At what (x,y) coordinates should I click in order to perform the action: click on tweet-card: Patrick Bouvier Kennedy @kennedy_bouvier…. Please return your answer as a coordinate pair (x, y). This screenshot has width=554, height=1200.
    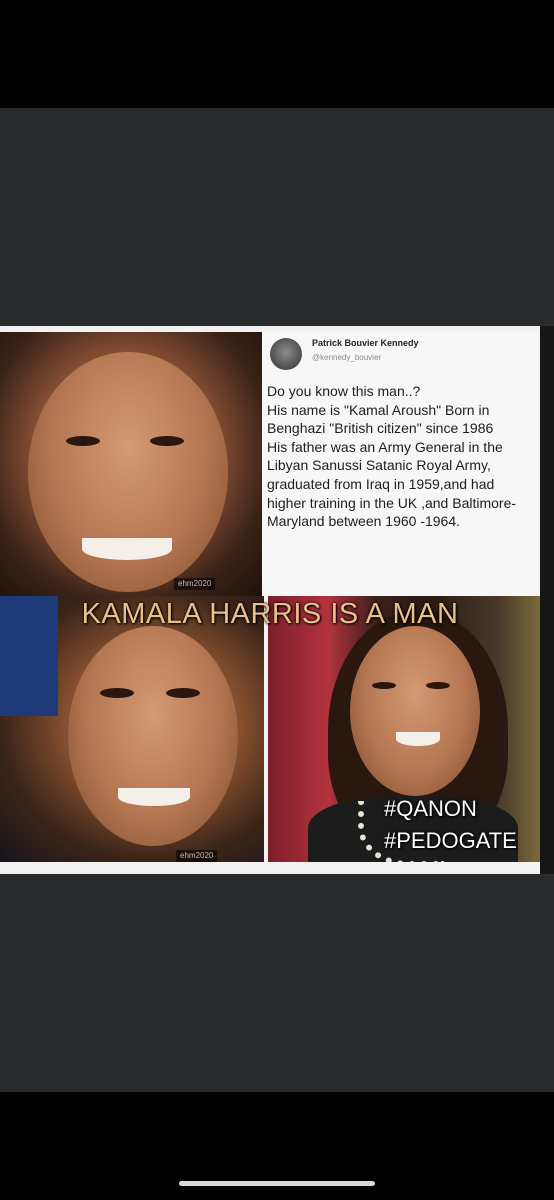
    Looking at the image, I should click on (400, 464).